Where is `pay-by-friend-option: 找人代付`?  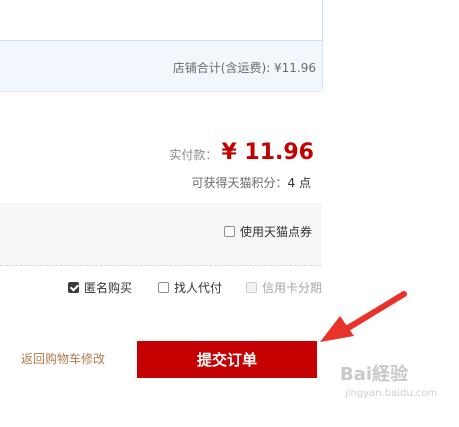 pay-by-friend-option: 找人代付 is located at coordinates (190, 287).